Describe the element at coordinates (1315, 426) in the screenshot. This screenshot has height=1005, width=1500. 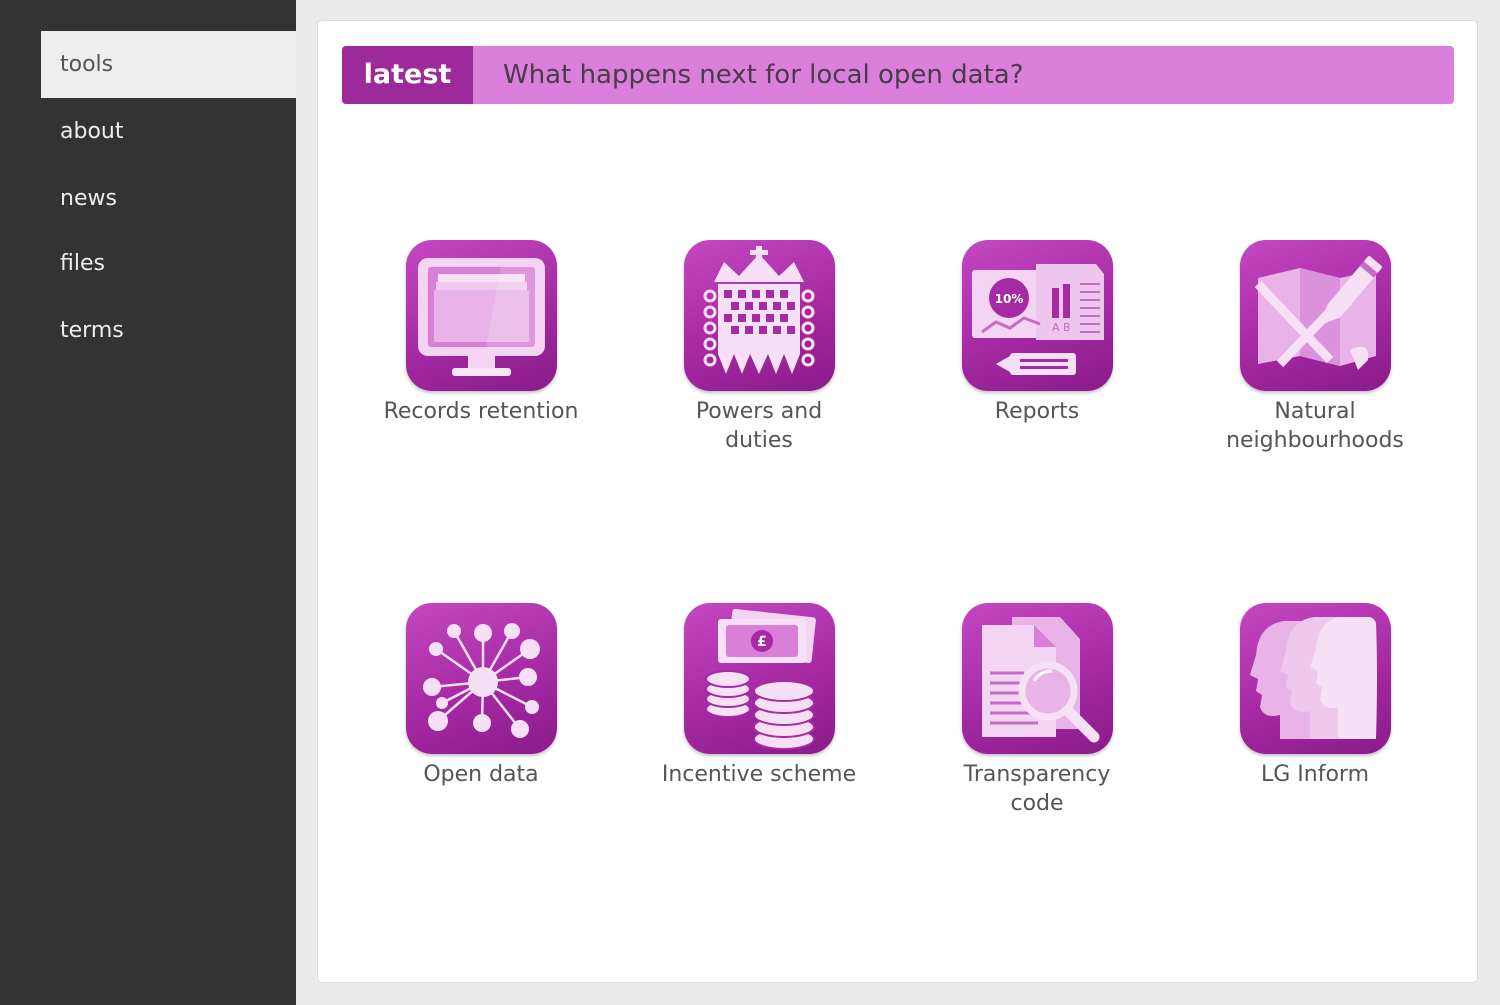
I see `tool-label: Natural neighbourhoods` at that location.